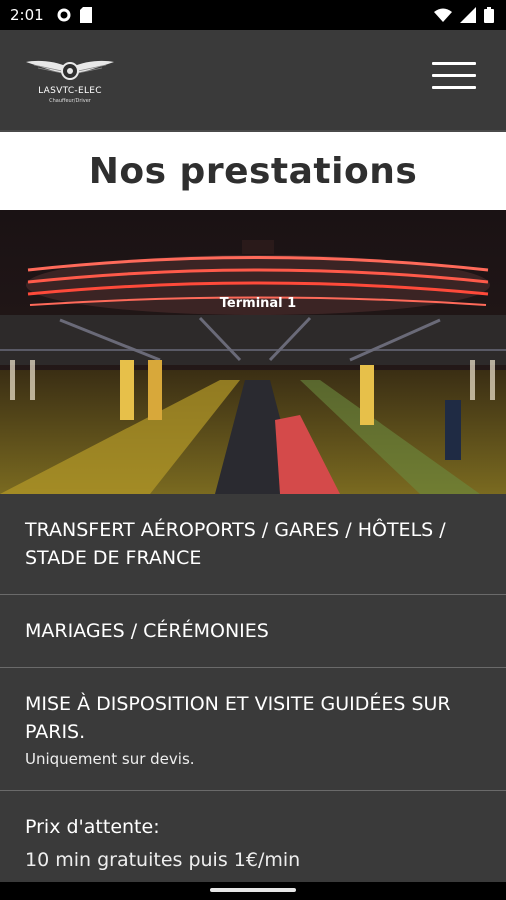 This screenshot has width=506, height=900. I want to click on status-left-icons, so click(74, 15).